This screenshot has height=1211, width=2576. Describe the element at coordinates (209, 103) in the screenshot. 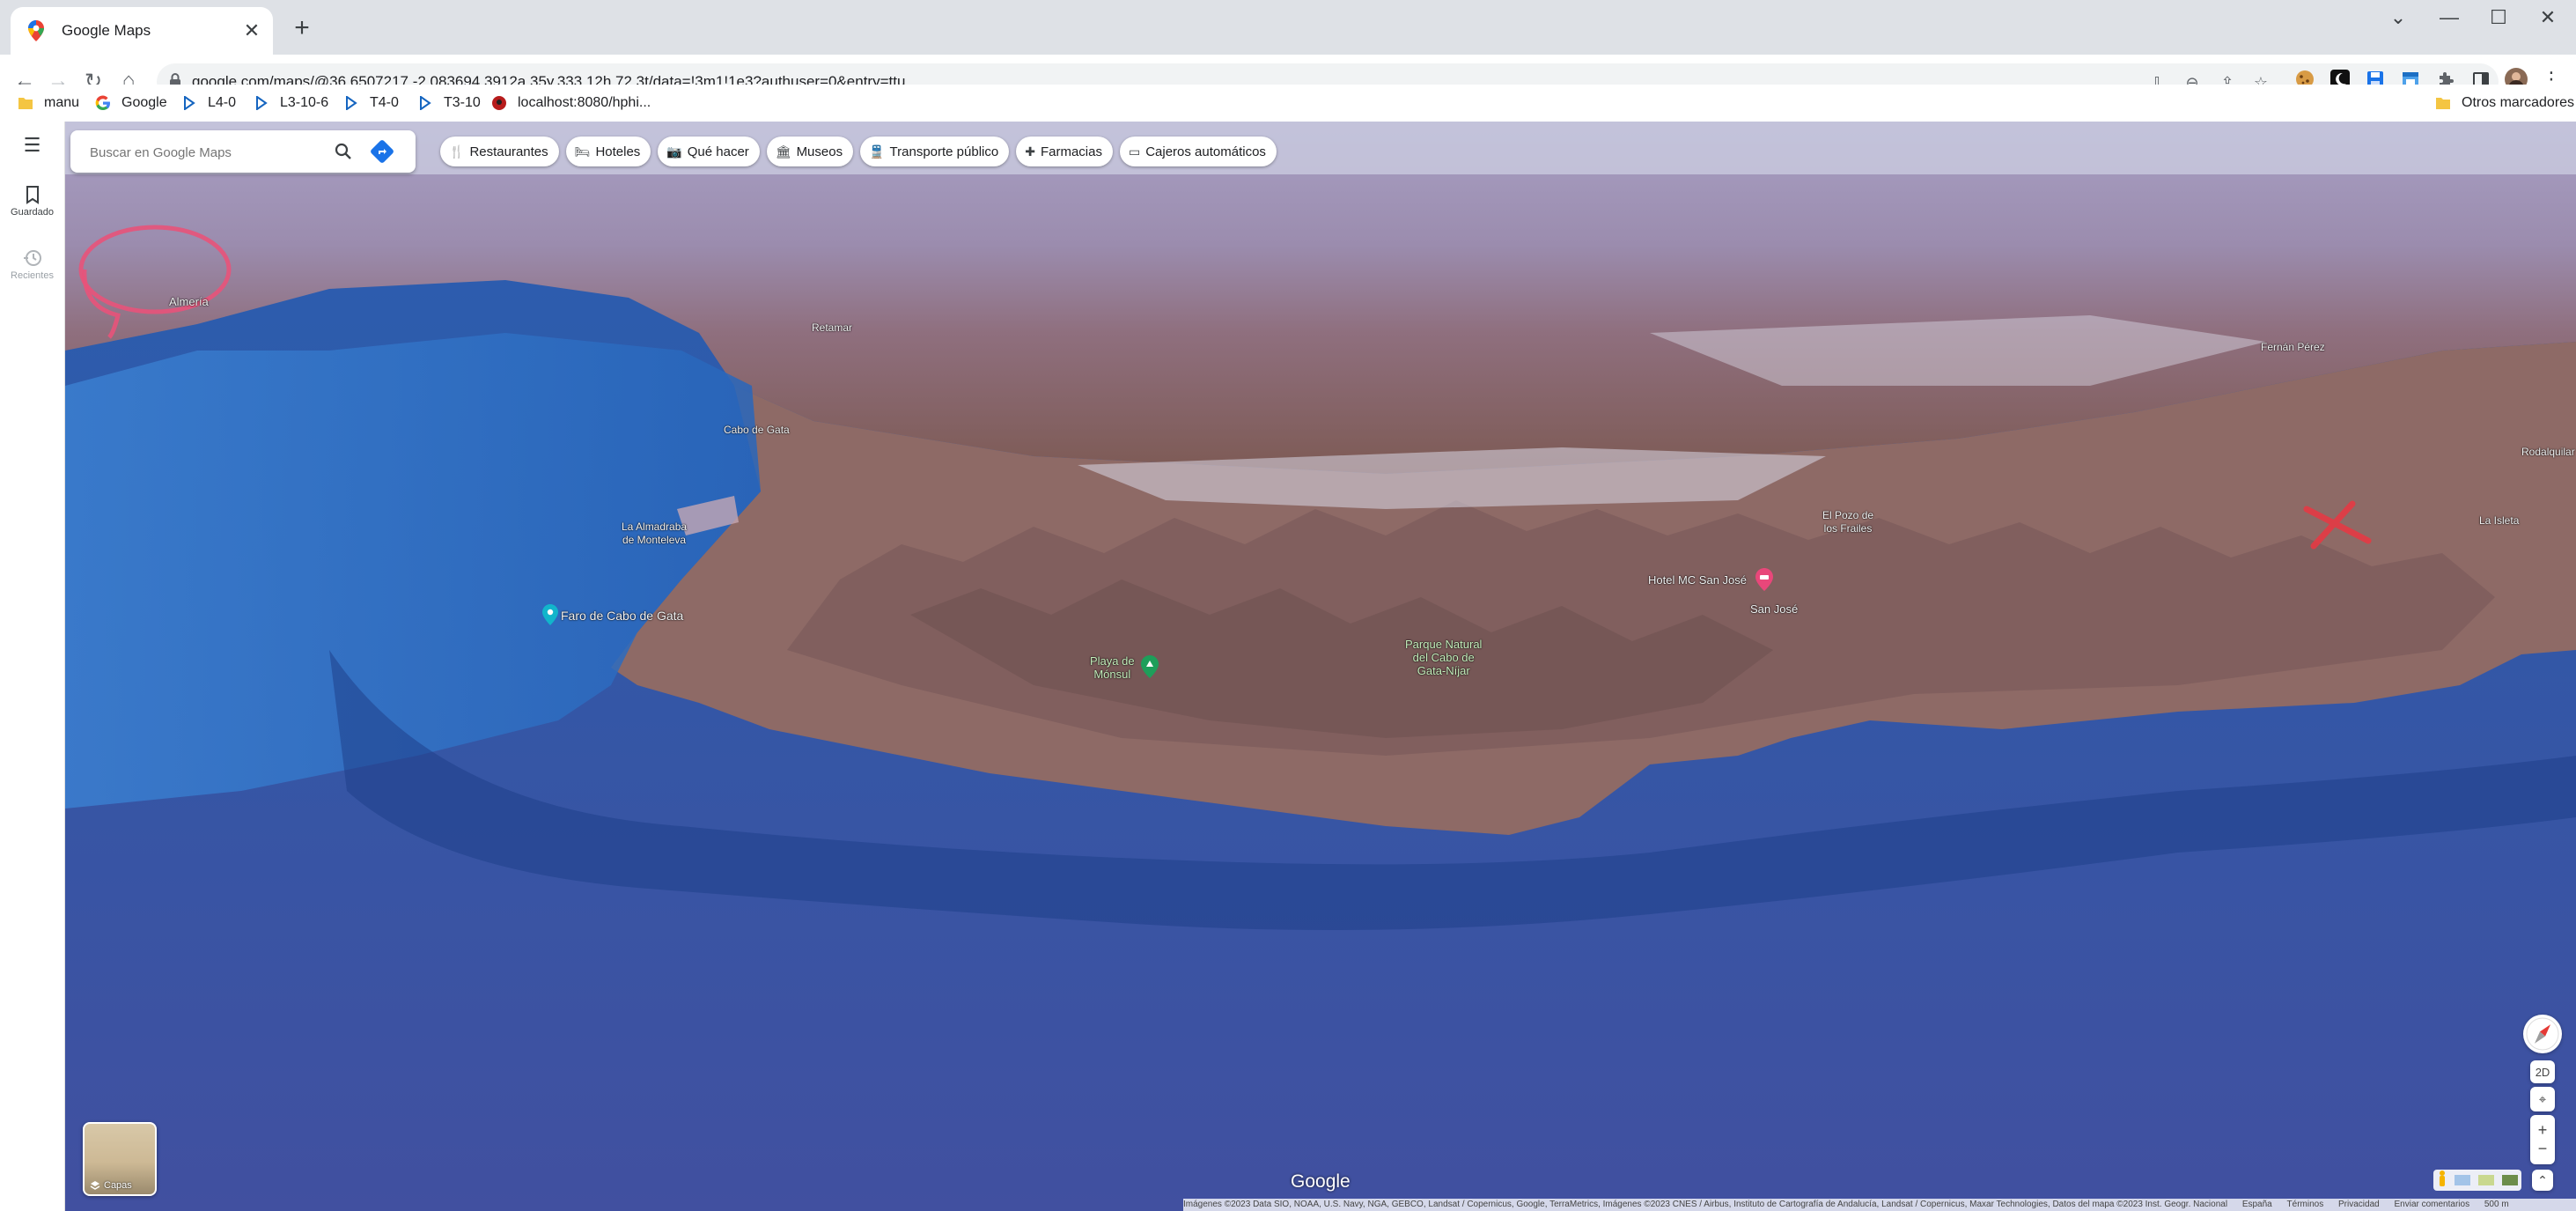

I see `bookmark-l4-0: L4-0` at that location.